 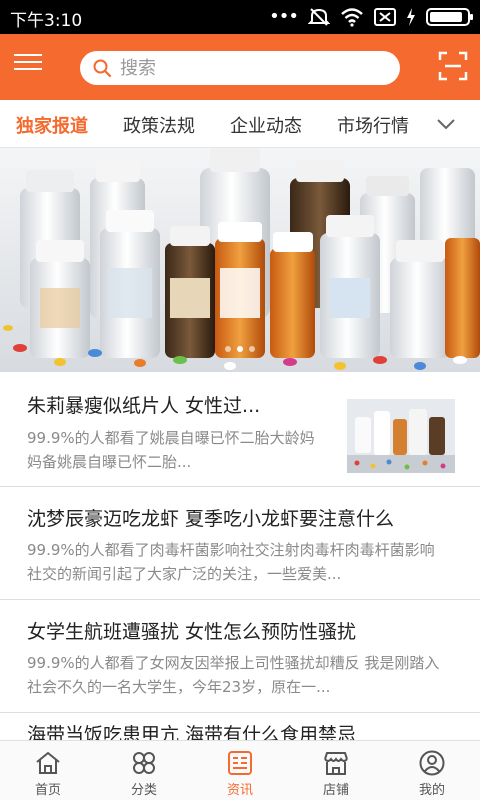 What do you see at coordinates (192, 732) in the screenshot?
I see `news-title: 海带当饭吃患甲亢 海带有什么食用禁忌` at bounding box center [192, 732].